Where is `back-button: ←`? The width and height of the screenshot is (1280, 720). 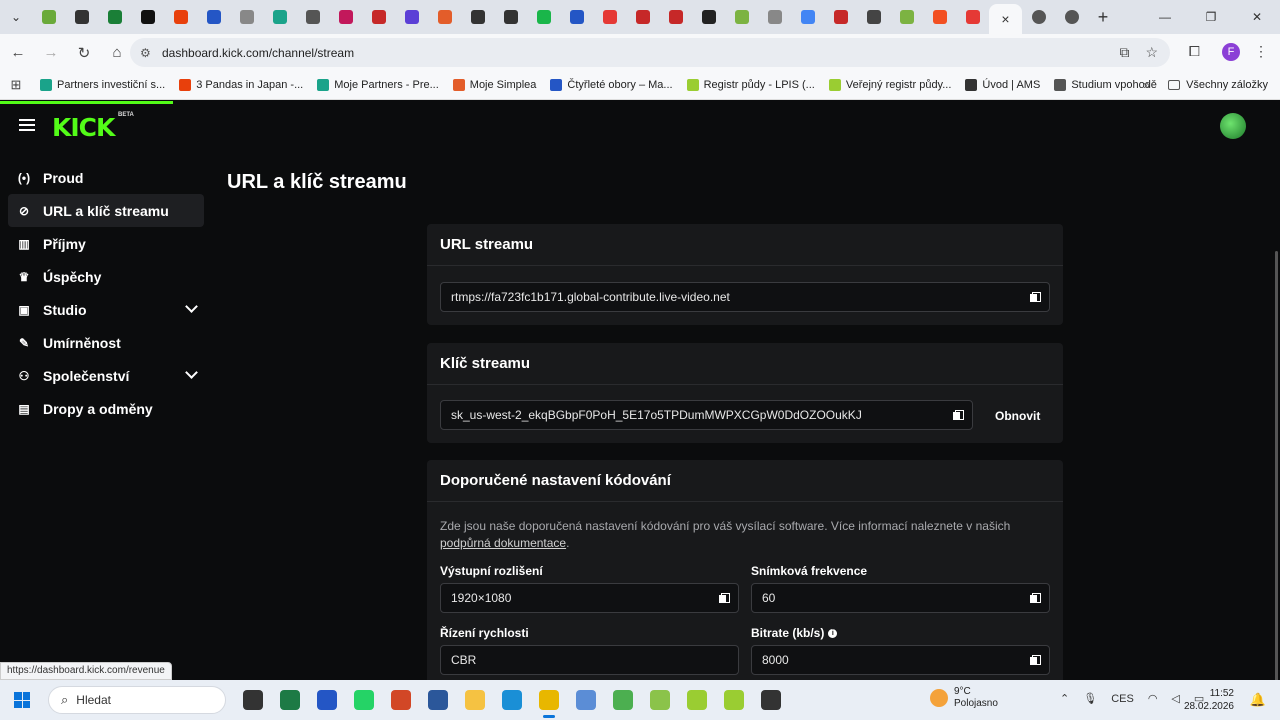
back-button: ← is located at coordinates (18, 53).